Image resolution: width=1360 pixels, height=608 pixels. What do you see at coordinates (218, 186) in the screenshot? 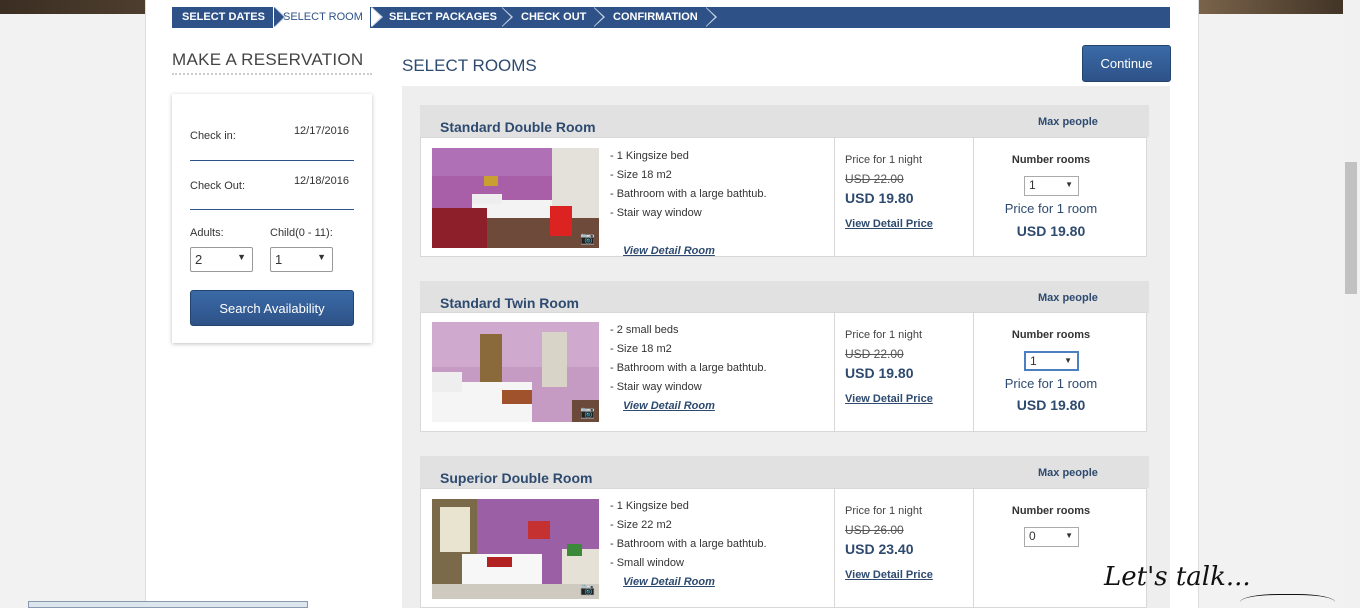
I see `checkout-label: Check Out:` at bounding box center [218, 186].